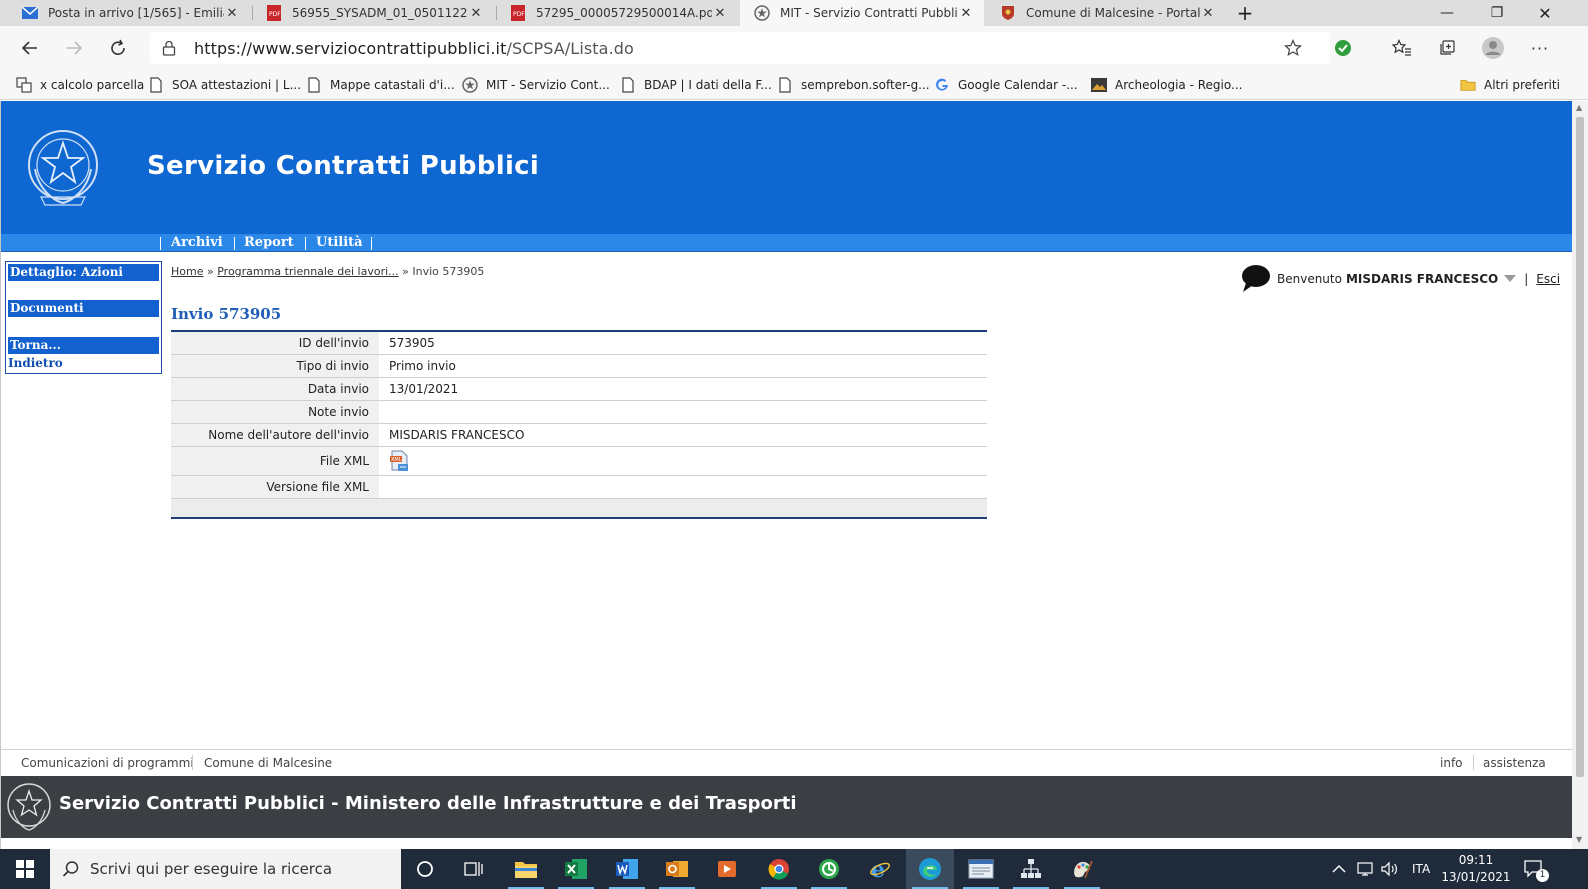 The height and width of the screenshot is (889, 1588). Describe the element at coordinates (1390, 869) in the screenshot. I see `volume-icon` at that location.